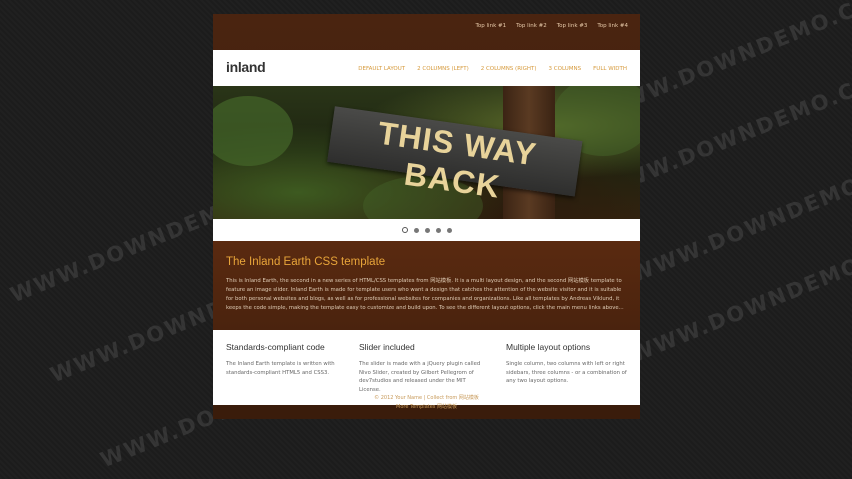 The width and height of the screenshot is (852, 479). I want to click on nav-default-layout: Default layout, so click(381, 69).